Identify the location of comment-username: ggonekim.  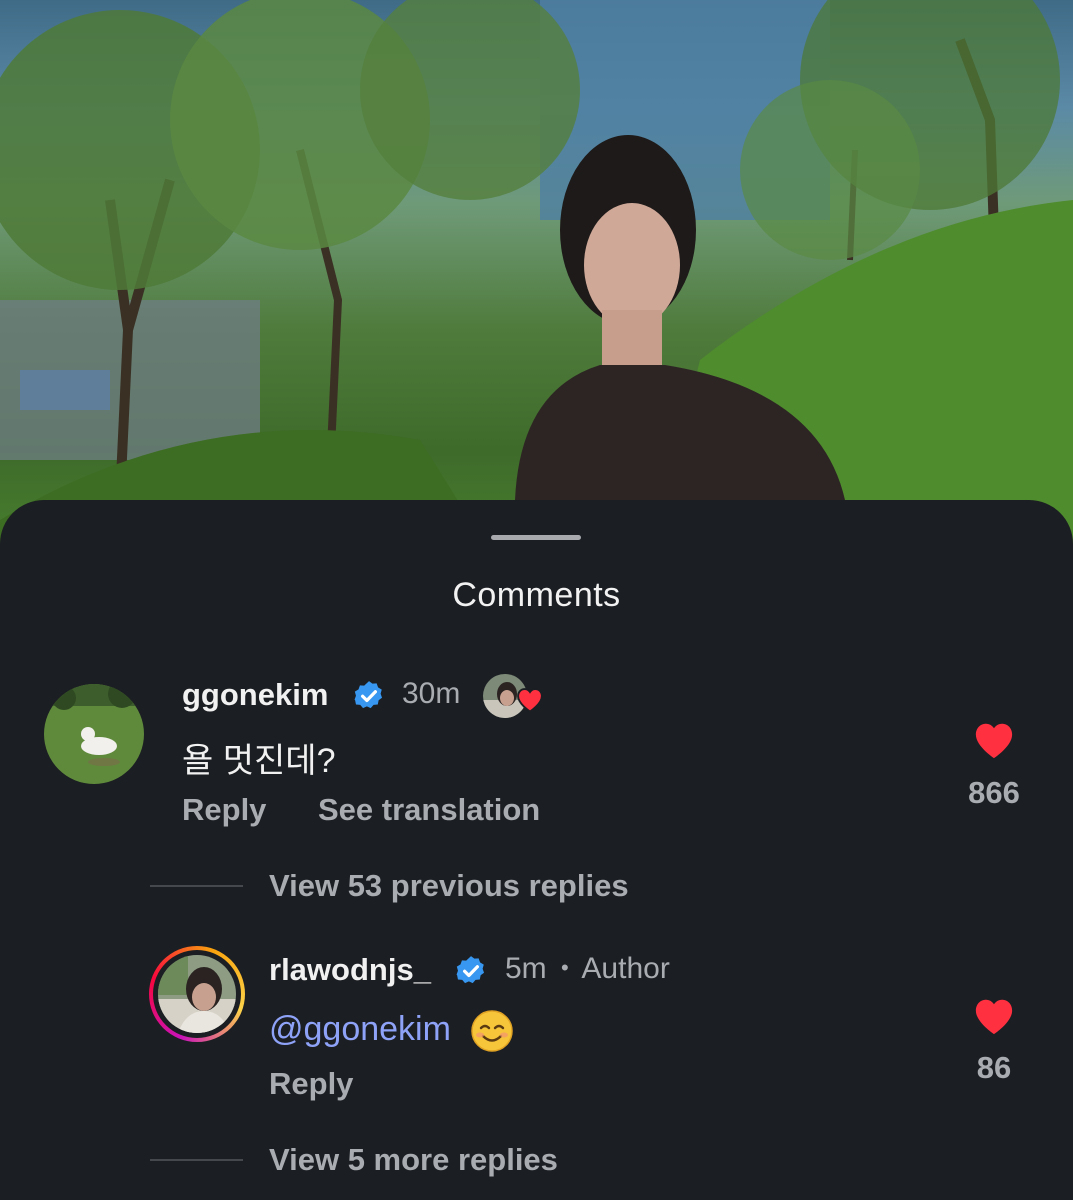
(255, 695).